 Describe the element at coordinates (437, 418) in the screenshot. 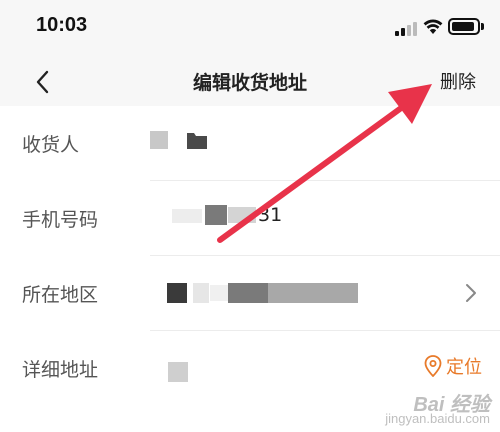

I see `watermark-url: jingyan.baidu.com` at that location.